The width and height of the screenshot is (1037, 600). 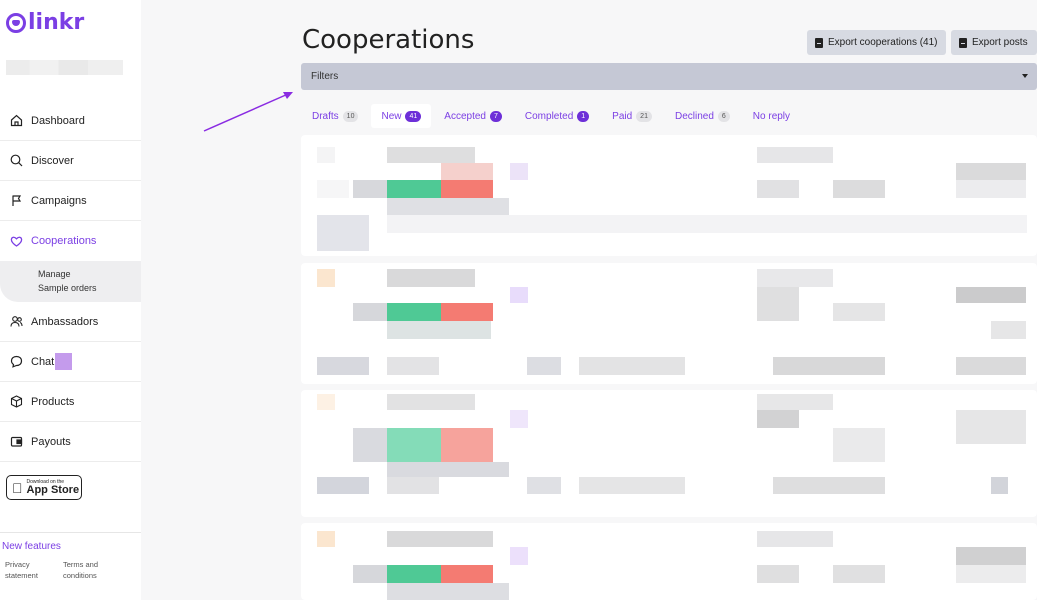 What do you see at coordinates (391, 116) in the screenshot?
I see `tab-label: New` at bounding box center [391, 116].